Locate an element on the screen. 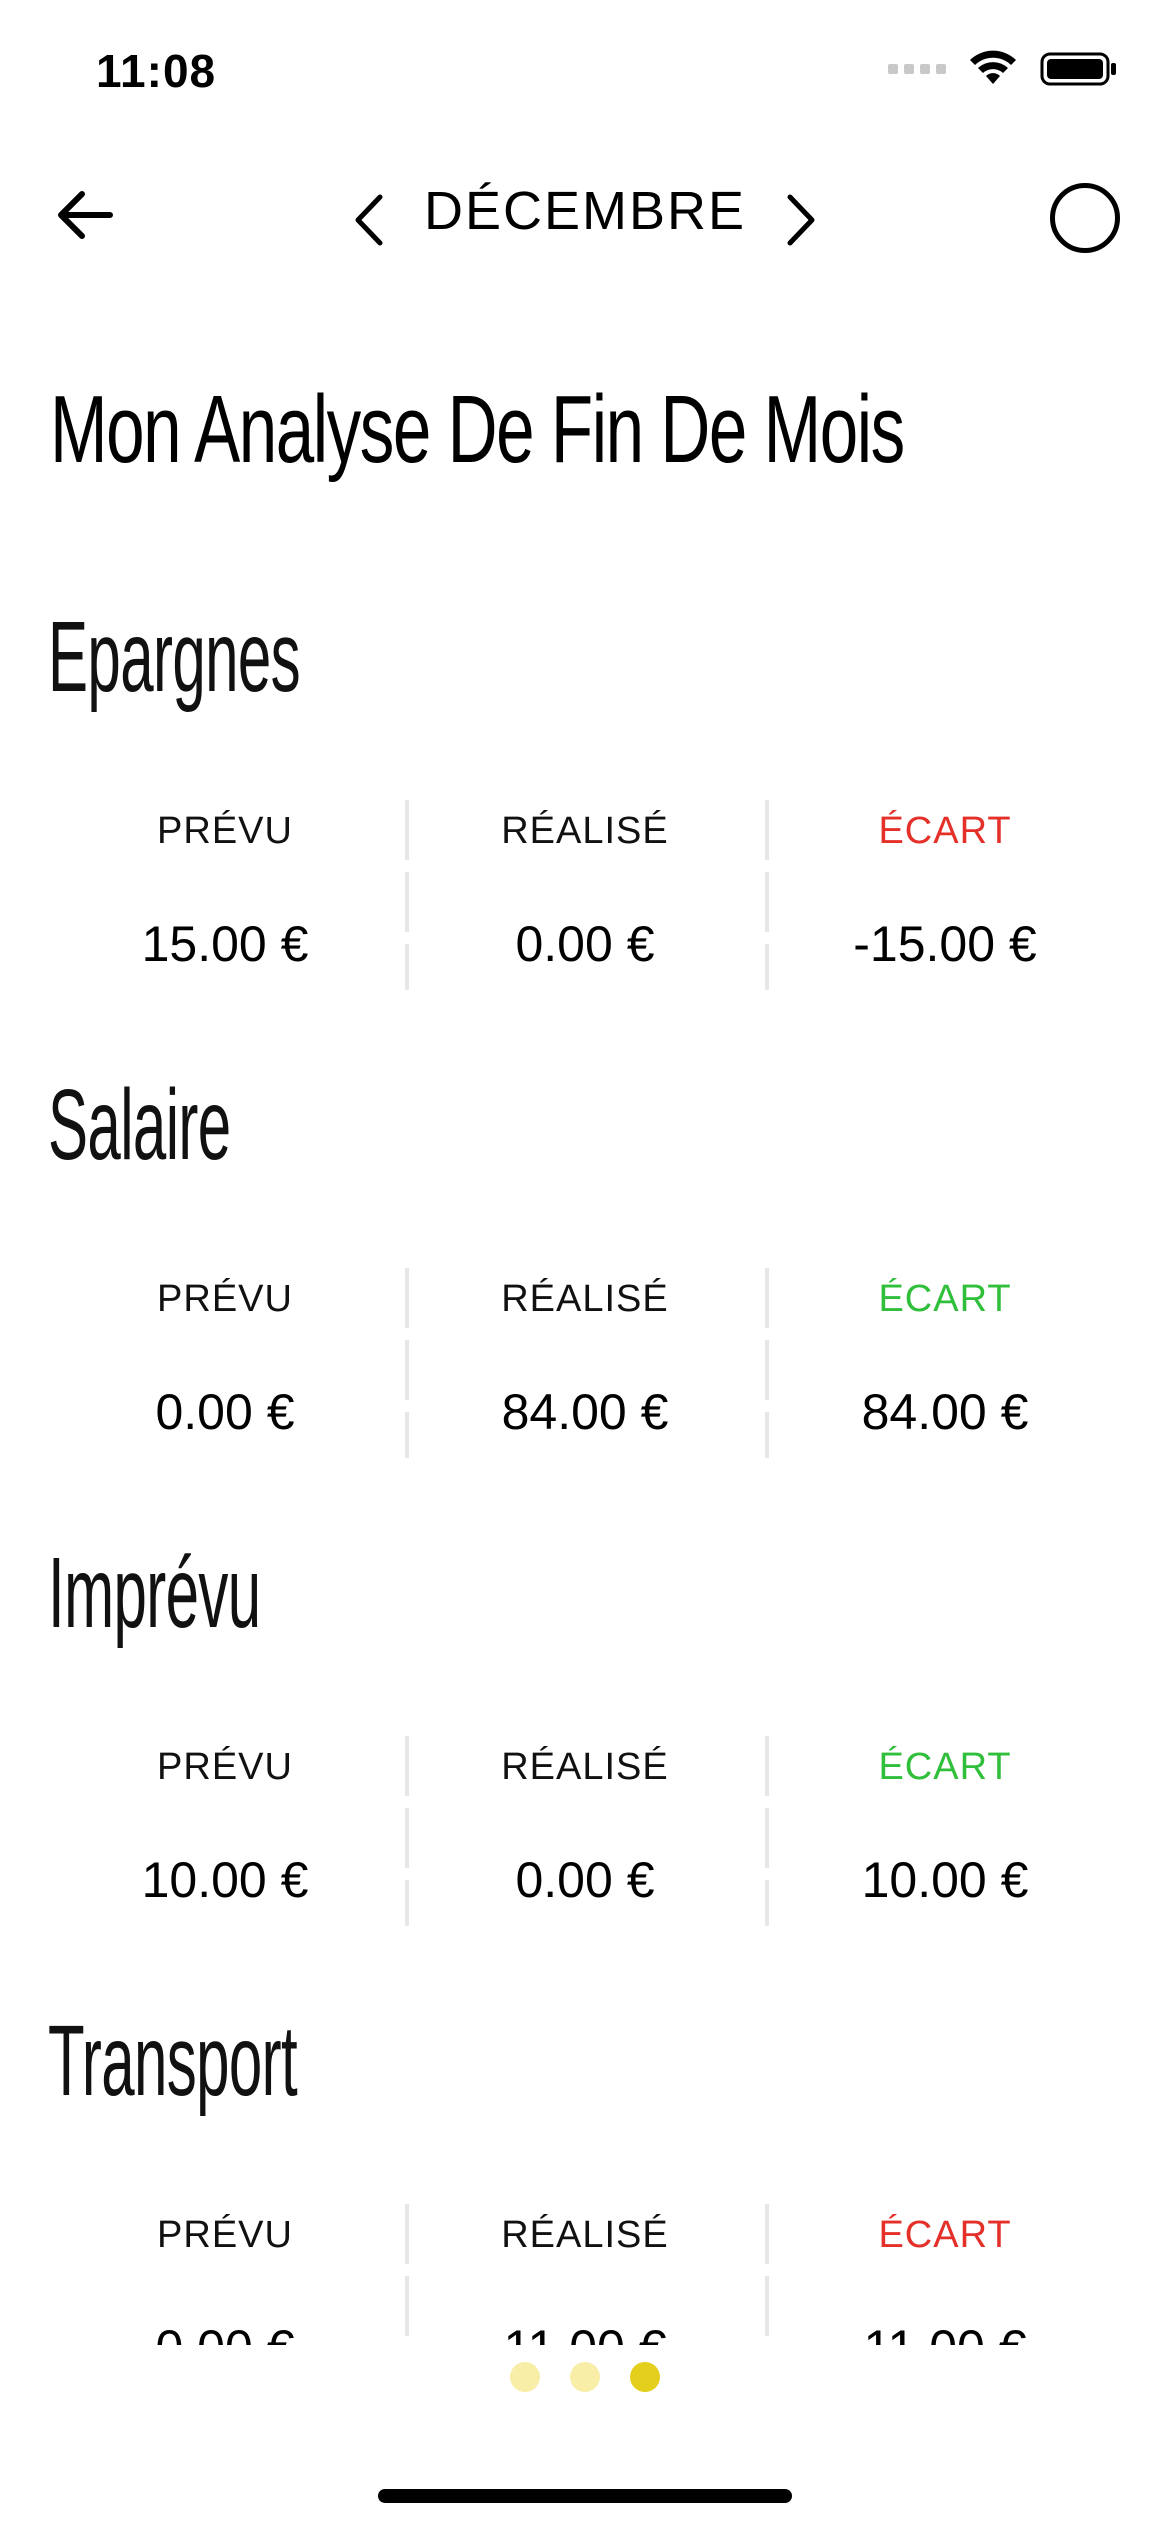  status-icons is located at coordinates (1003, 69).